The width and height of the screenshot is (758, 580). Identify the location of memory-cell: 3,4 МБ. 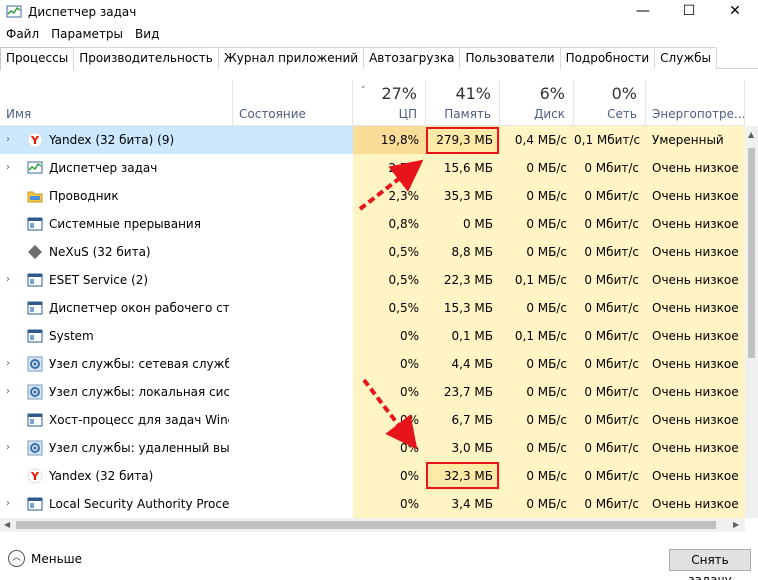
(463, 504).